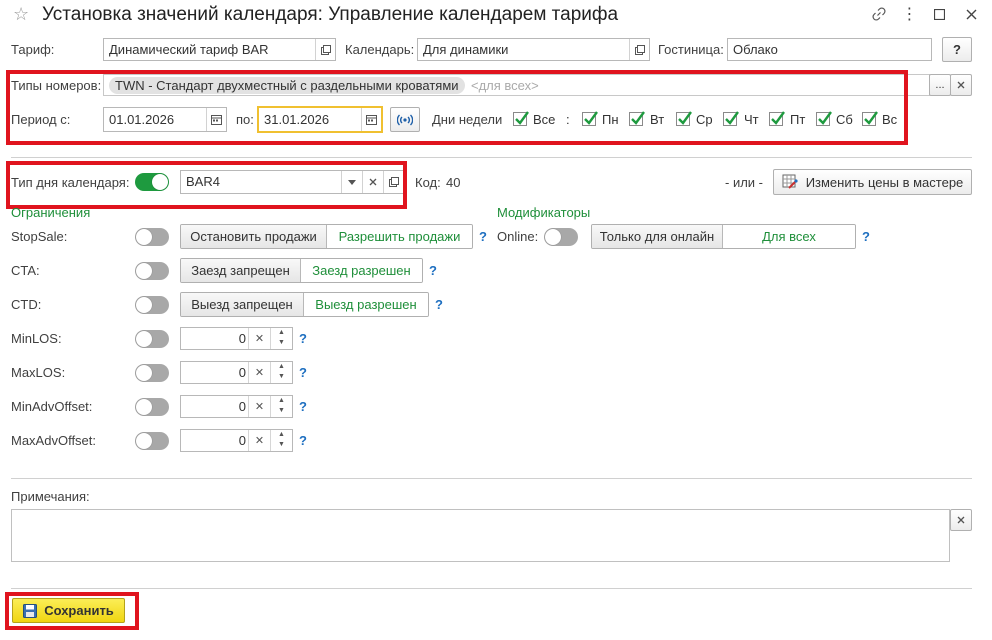 The width and height of the screenshot is (992, 640). I want to click on maxadv-toggle, so click(152, 441).